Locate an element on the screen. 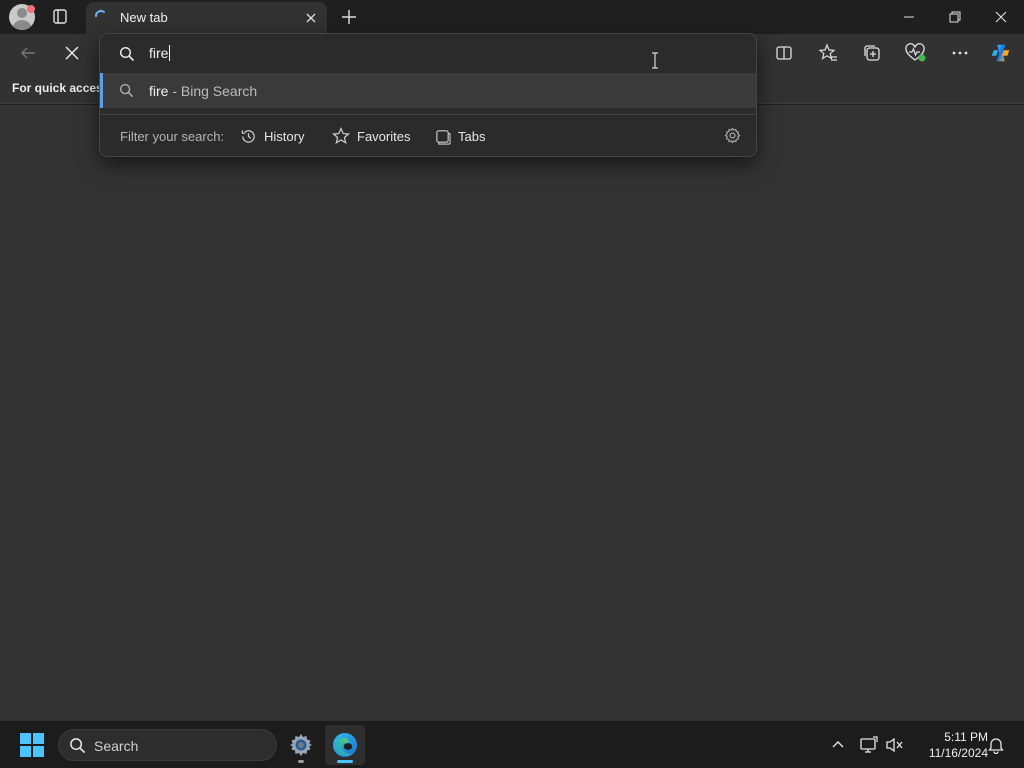 The width and height of the screenshot is (1024, 768). filter-favorites-label: Favorites is located at coordinates (384, 136).